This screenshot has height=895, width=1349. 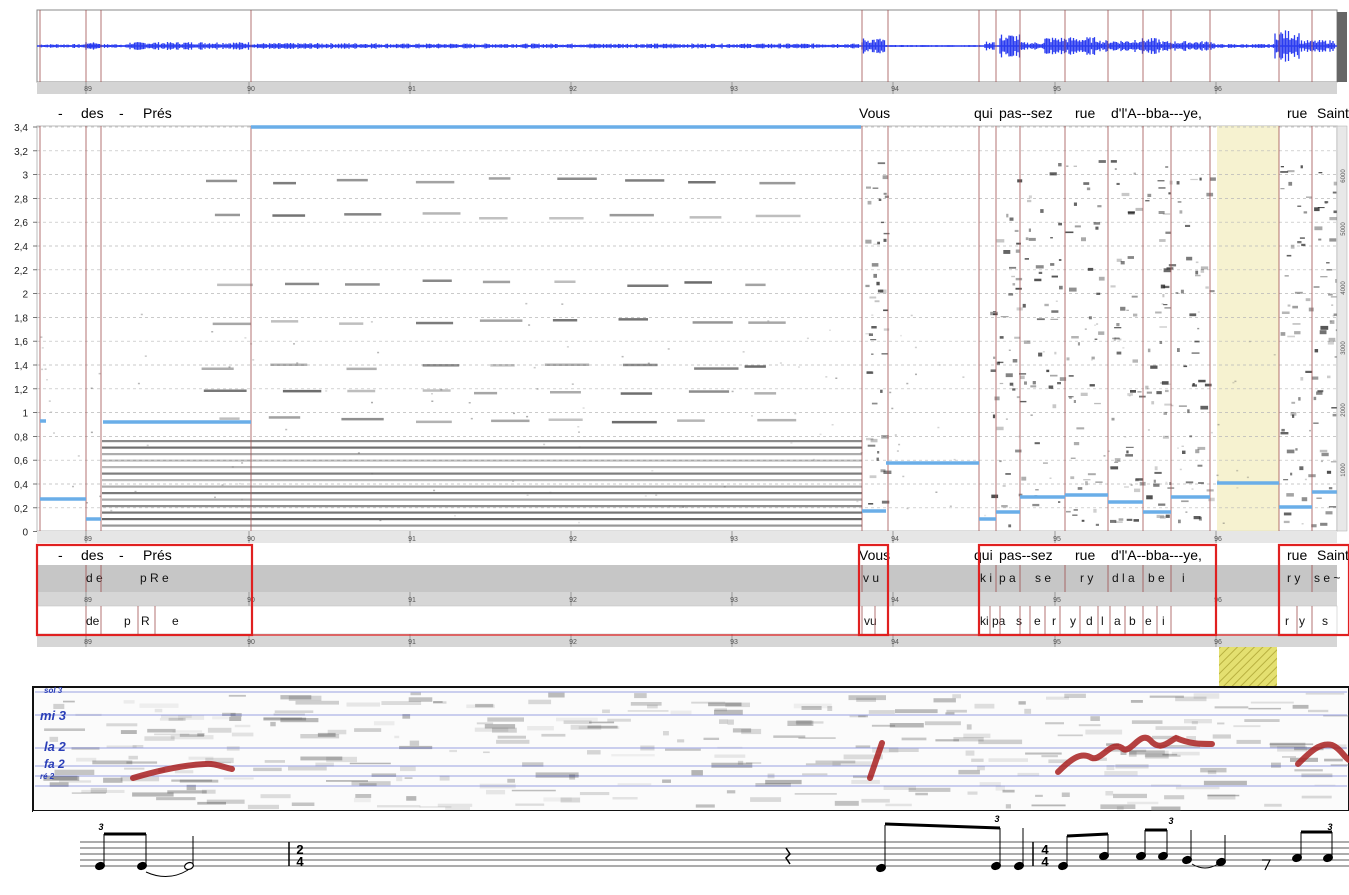 What do you see at coordinates (1248, 667) in the screenshot?
I see `hatched-selection` at bounding box center [1248, 667].